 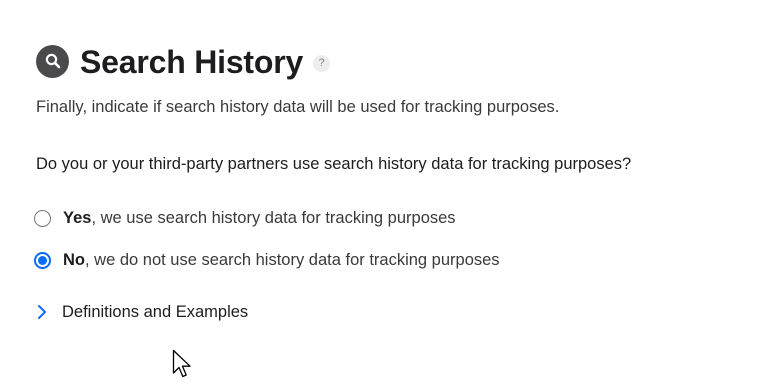 I want to click on definitions-disclosure: Definitions and Examples, so click(x=142, y=312).